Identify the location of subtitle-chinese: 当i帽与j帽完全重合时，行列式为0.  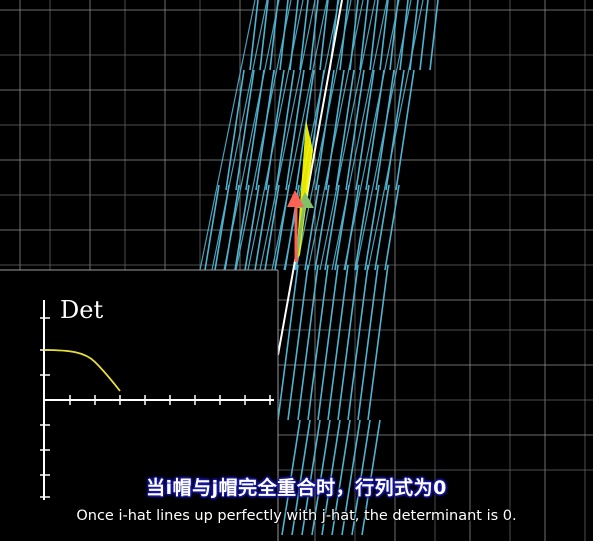
(296, 488).